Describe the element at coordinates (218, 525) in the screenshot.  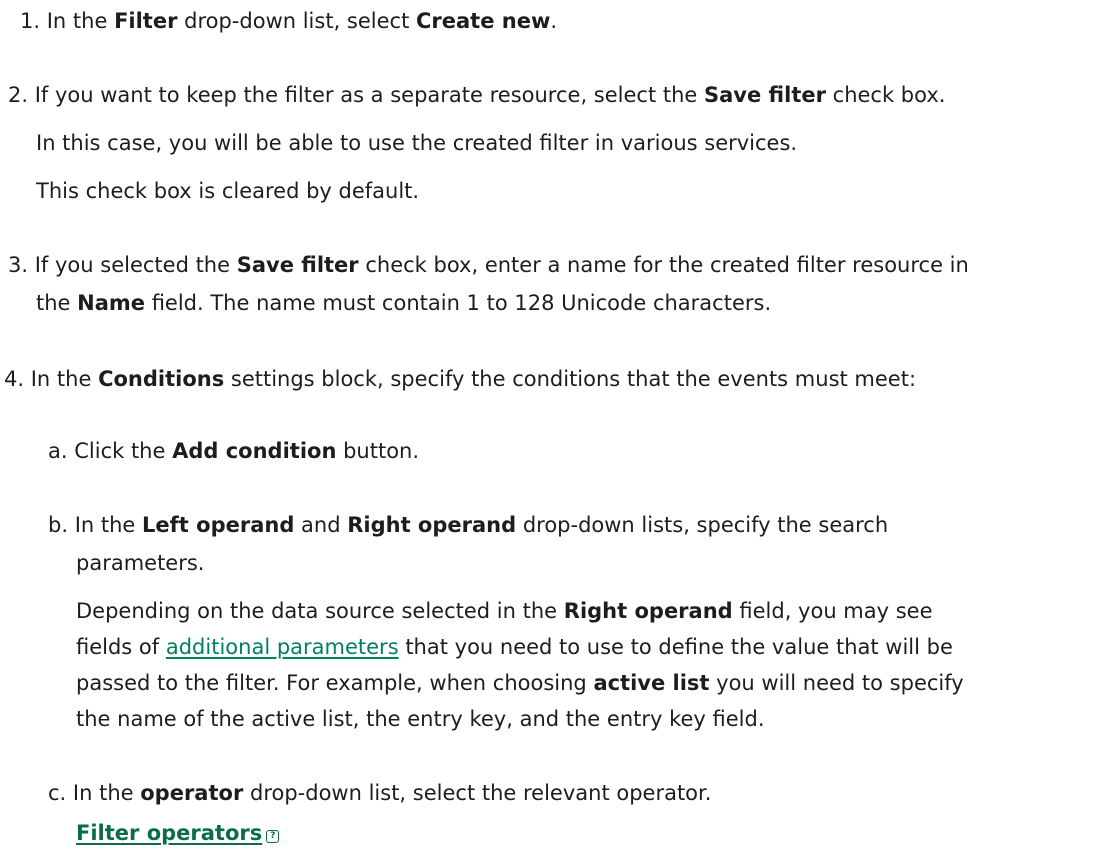
I see `ui-term-left-operand: Left operand` at that location.